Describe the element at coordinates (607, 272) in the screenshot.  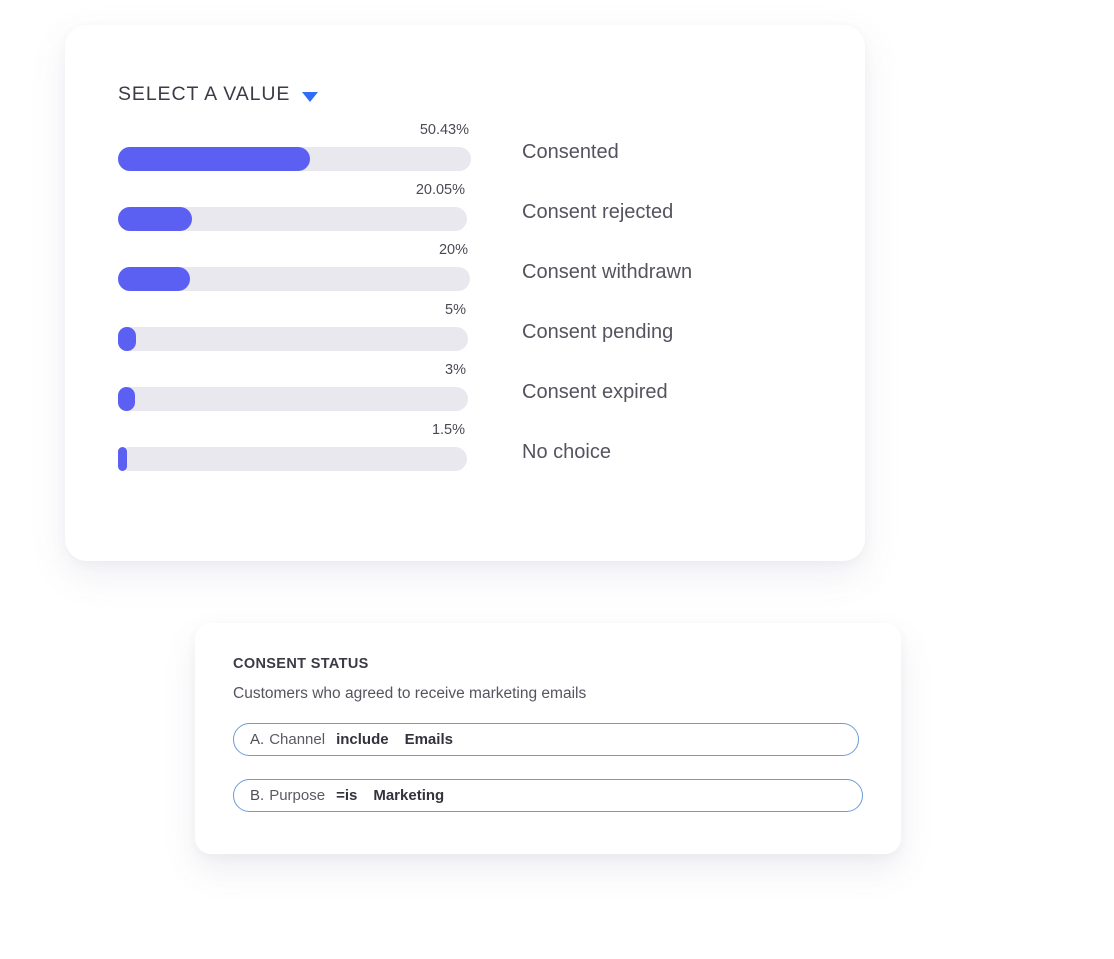
I see `bar-category-label: Consent withdrawn` at that location.